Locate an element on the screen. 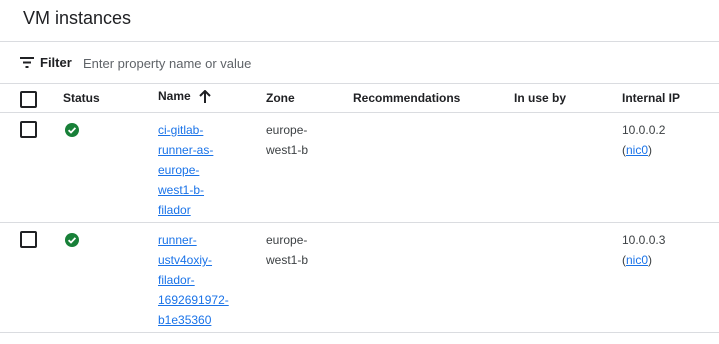 The height and width of the screenshot is (344, 719). instance-name-line: ustv4oxiy- is located at coordinates (185, 260).